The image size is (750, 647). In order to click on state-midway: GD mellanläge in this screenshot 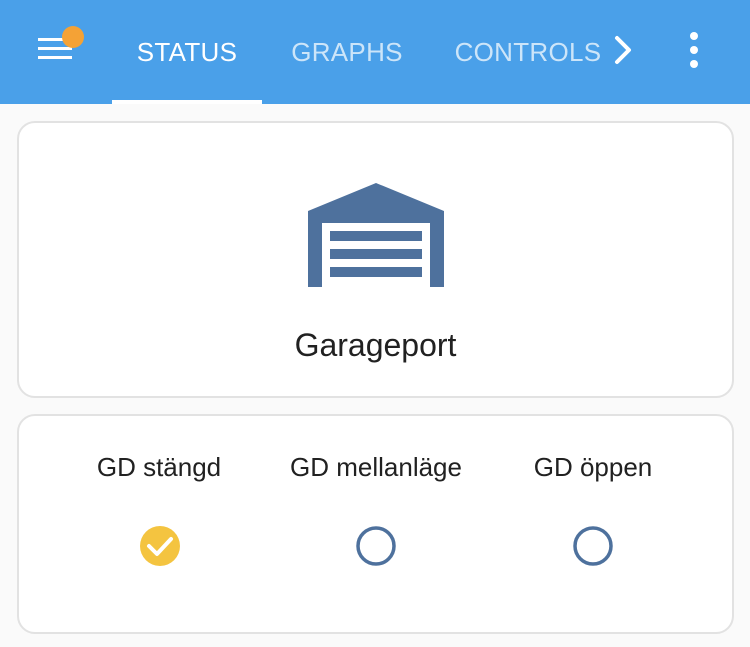, I will do `click(376, 509)`.